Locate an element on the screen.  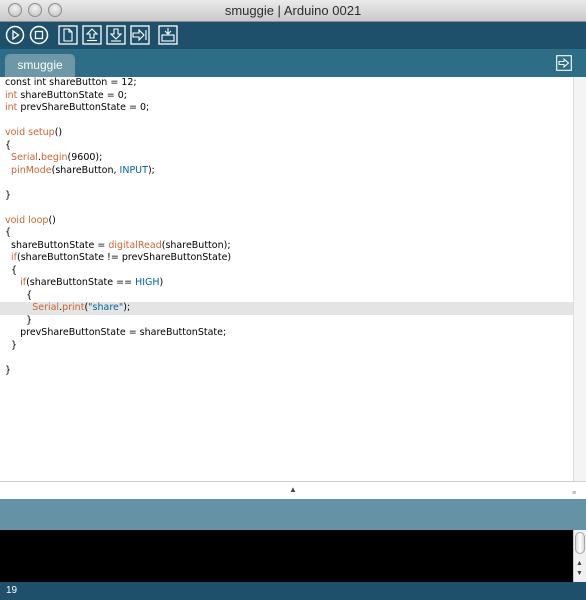
serial-monitor-icon is located at coordinates (168, 35).